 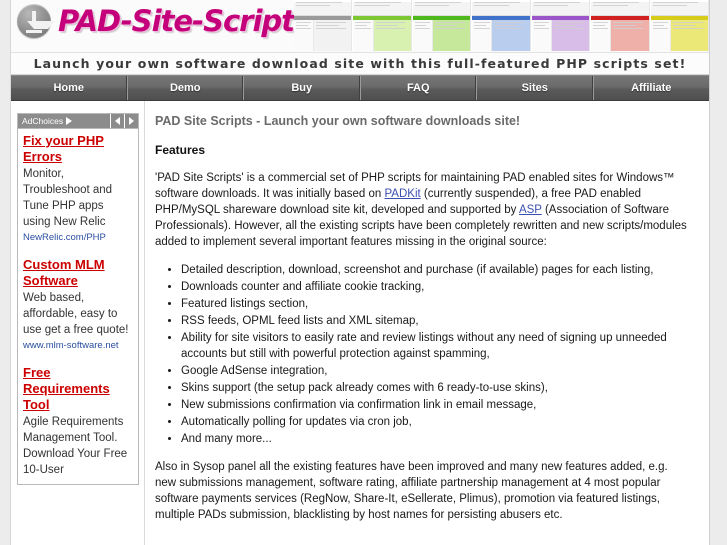 I want to click on adchoices-nav, so click(x=124, y=121).